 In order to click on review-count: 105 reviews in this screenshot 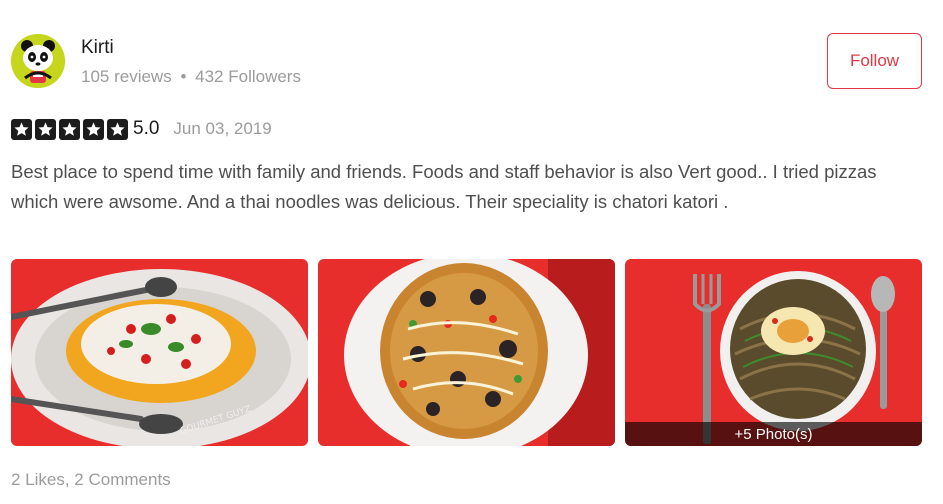, I will do `click(126, 76)`.